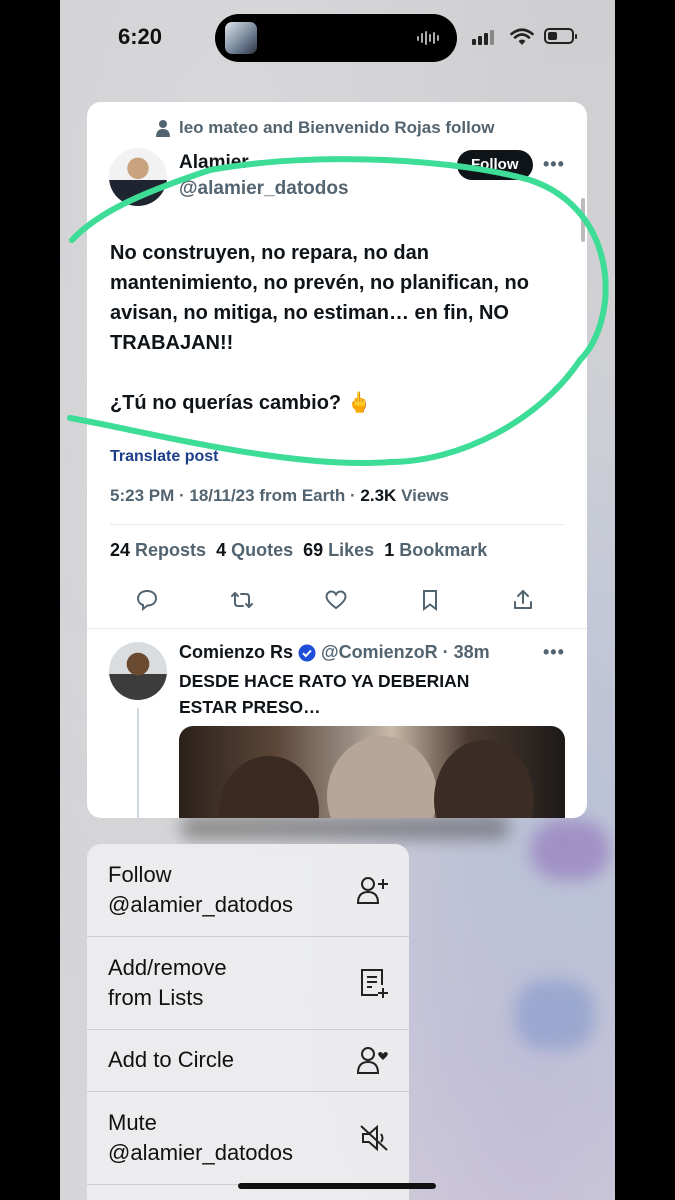 This screenshot has width=675, height=1200. What do you see at coordinates (378, 495) in the screenshot?
I see `views-count: 2.3K` at bounding box center [378, 495].